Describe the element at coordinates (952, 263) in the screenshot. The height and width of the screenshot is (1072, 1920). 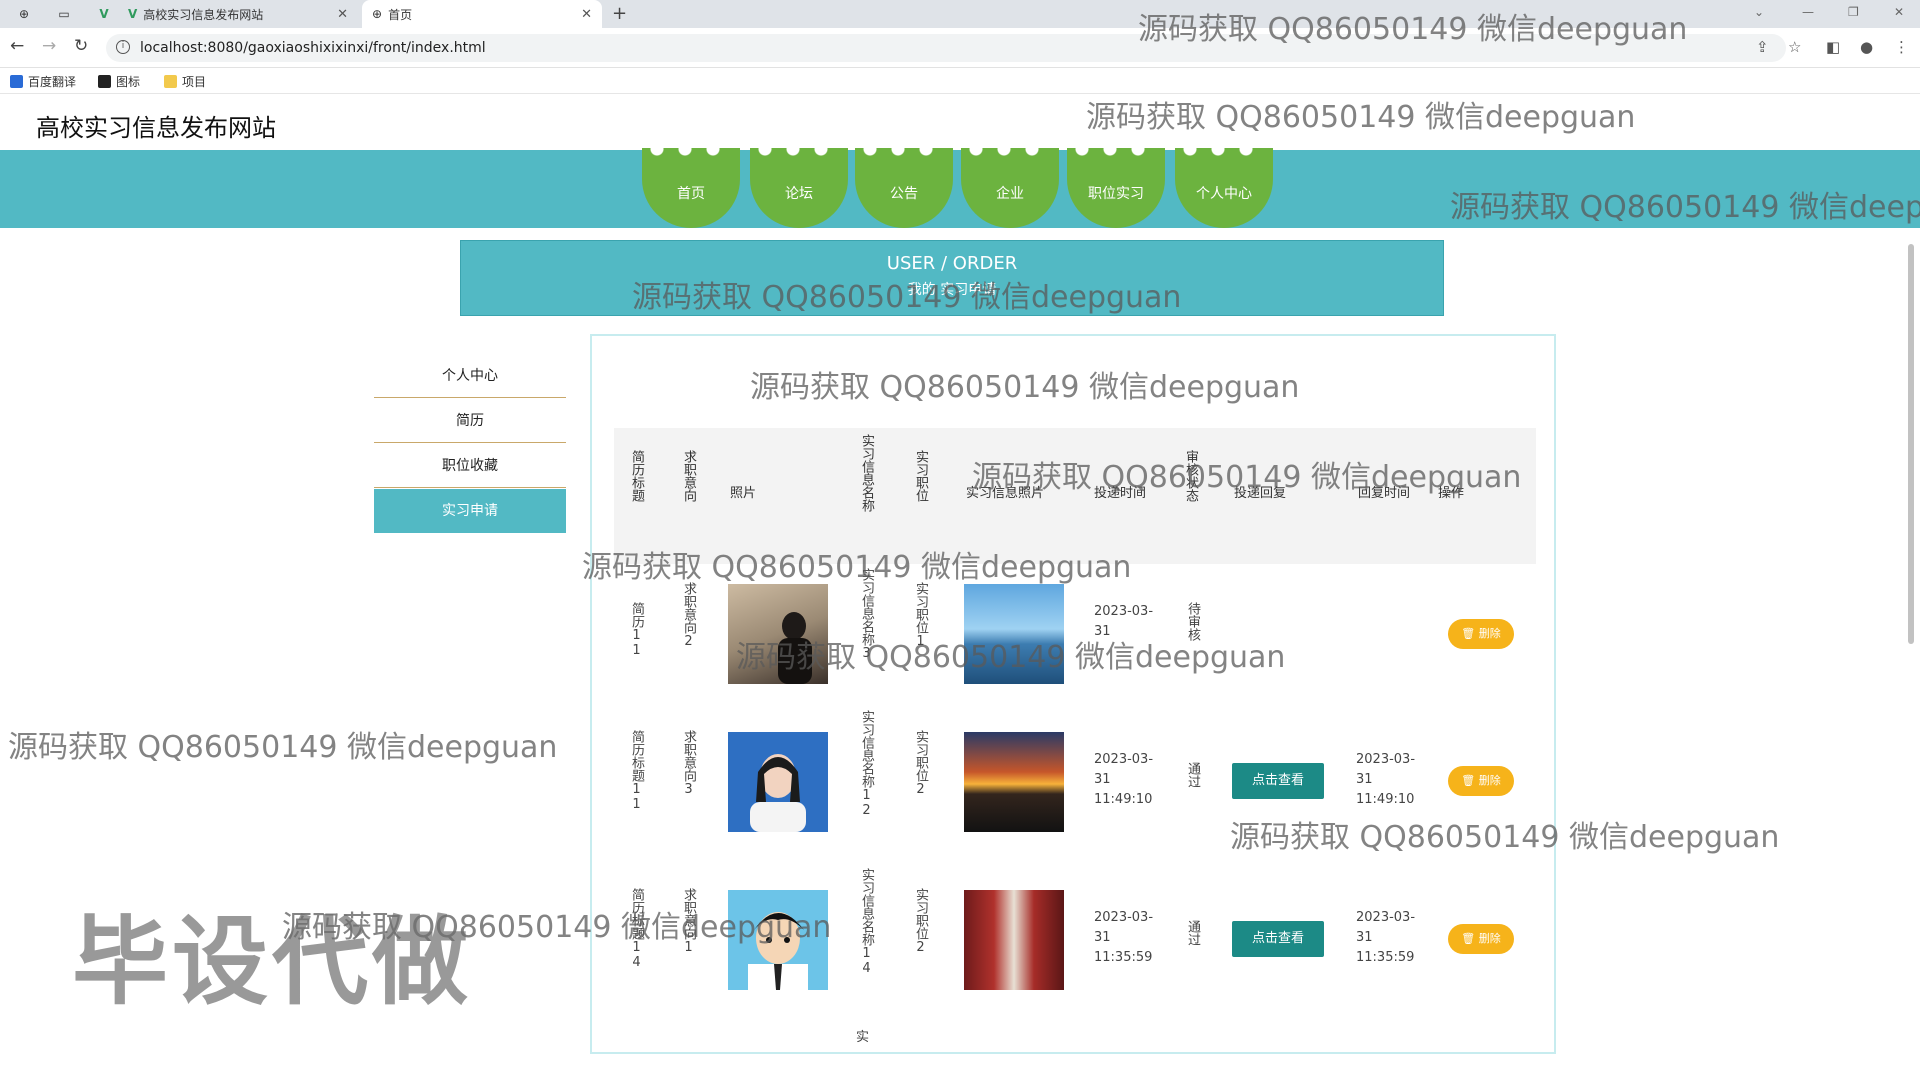
I see `banner-title: USER / ORDER` at that location.